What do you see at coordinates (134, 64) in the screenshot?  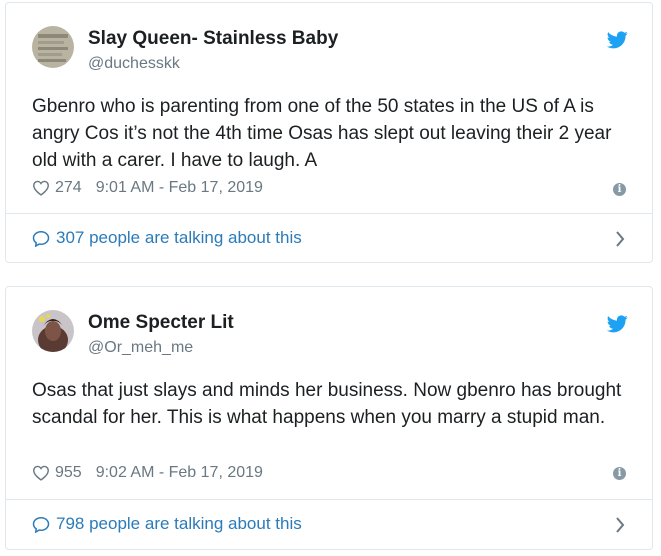 I see `author-handle: @duchesskk` at bounding box center [134, 64].